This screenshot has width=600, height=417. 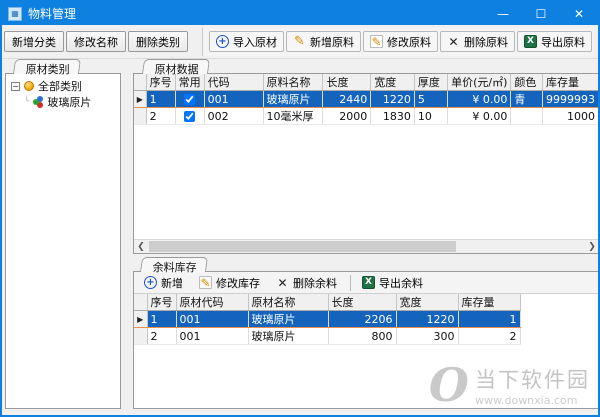 What do you see at coordinates (300, 13) in the screenshot?
I see `title-bar: ▦ 物料管理 — ☐ ✕` at bounding box center [300, 13].